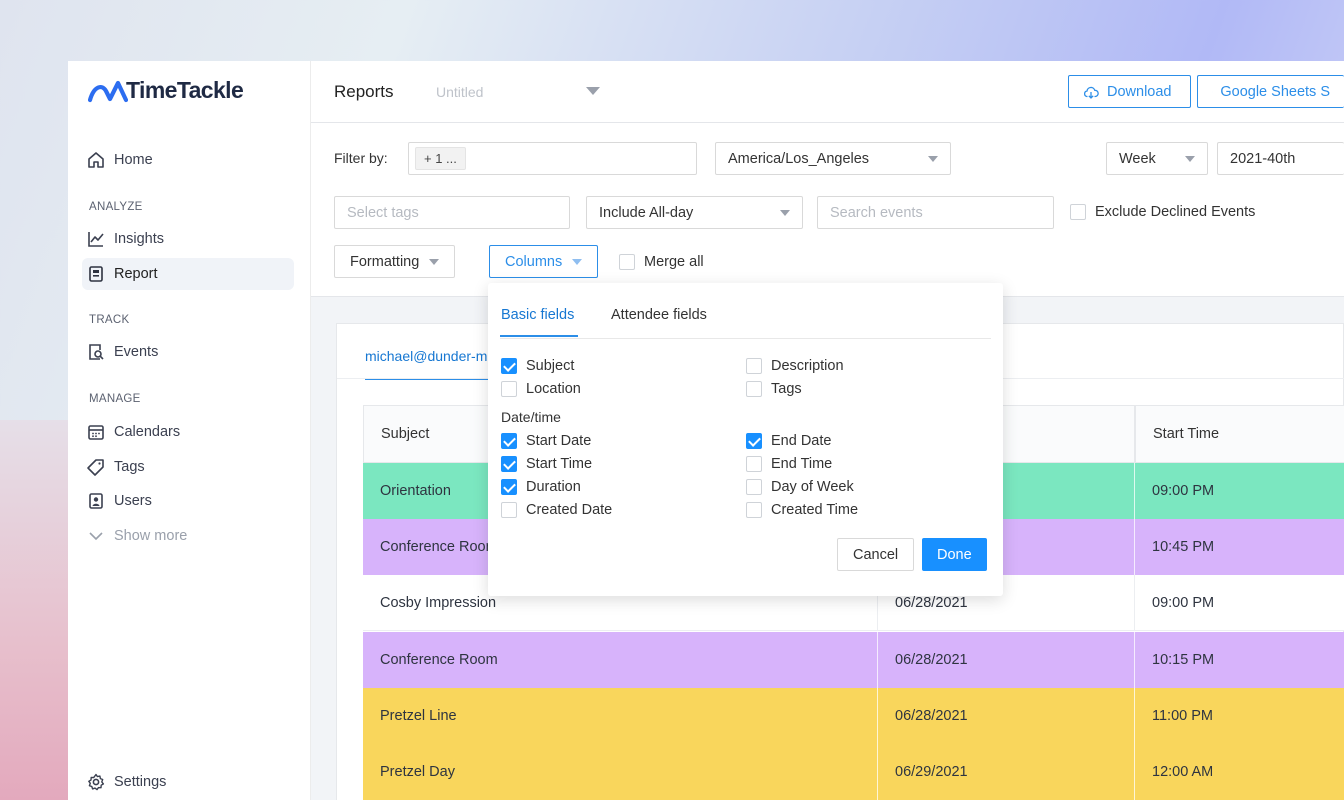 This screenshot has height=800, width=1344. Describe the element at coordinates (799, 158) in the screenshot. I see `timezone-value: America/Los_Angeles` at that location.